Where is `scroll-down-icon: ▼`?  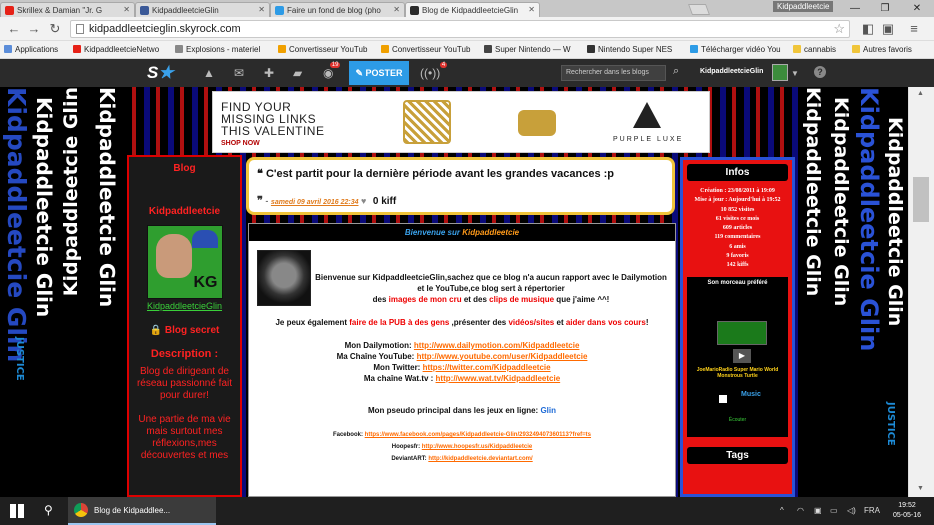
scroll-down-icon: ▼ is located at coordinates (920, 488).